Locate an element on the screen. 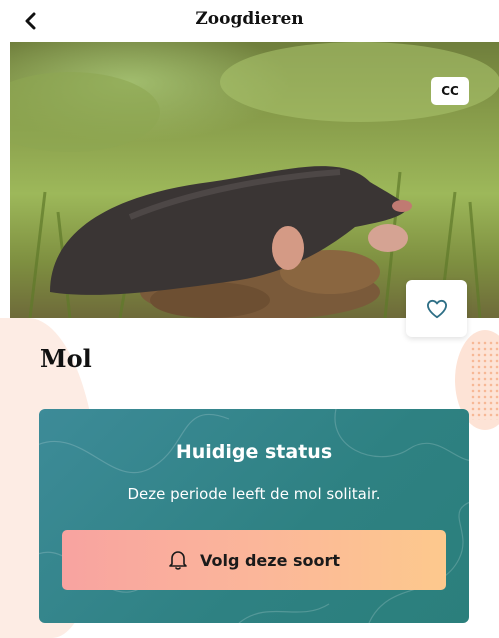 The image size is (499, 638). follow-button-label: Volg deze soort is located at coordinates (270, 560).